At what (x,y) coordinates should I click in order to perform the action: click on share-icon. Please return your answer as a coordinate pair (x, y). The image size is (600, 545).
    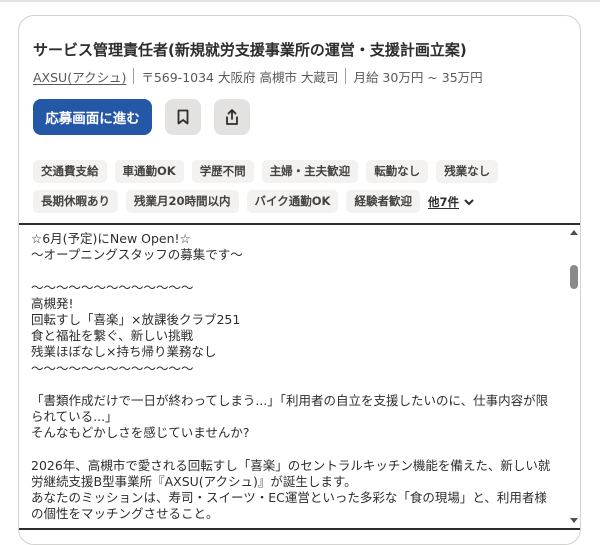
    Looking at the image, I should click on (232, 117).